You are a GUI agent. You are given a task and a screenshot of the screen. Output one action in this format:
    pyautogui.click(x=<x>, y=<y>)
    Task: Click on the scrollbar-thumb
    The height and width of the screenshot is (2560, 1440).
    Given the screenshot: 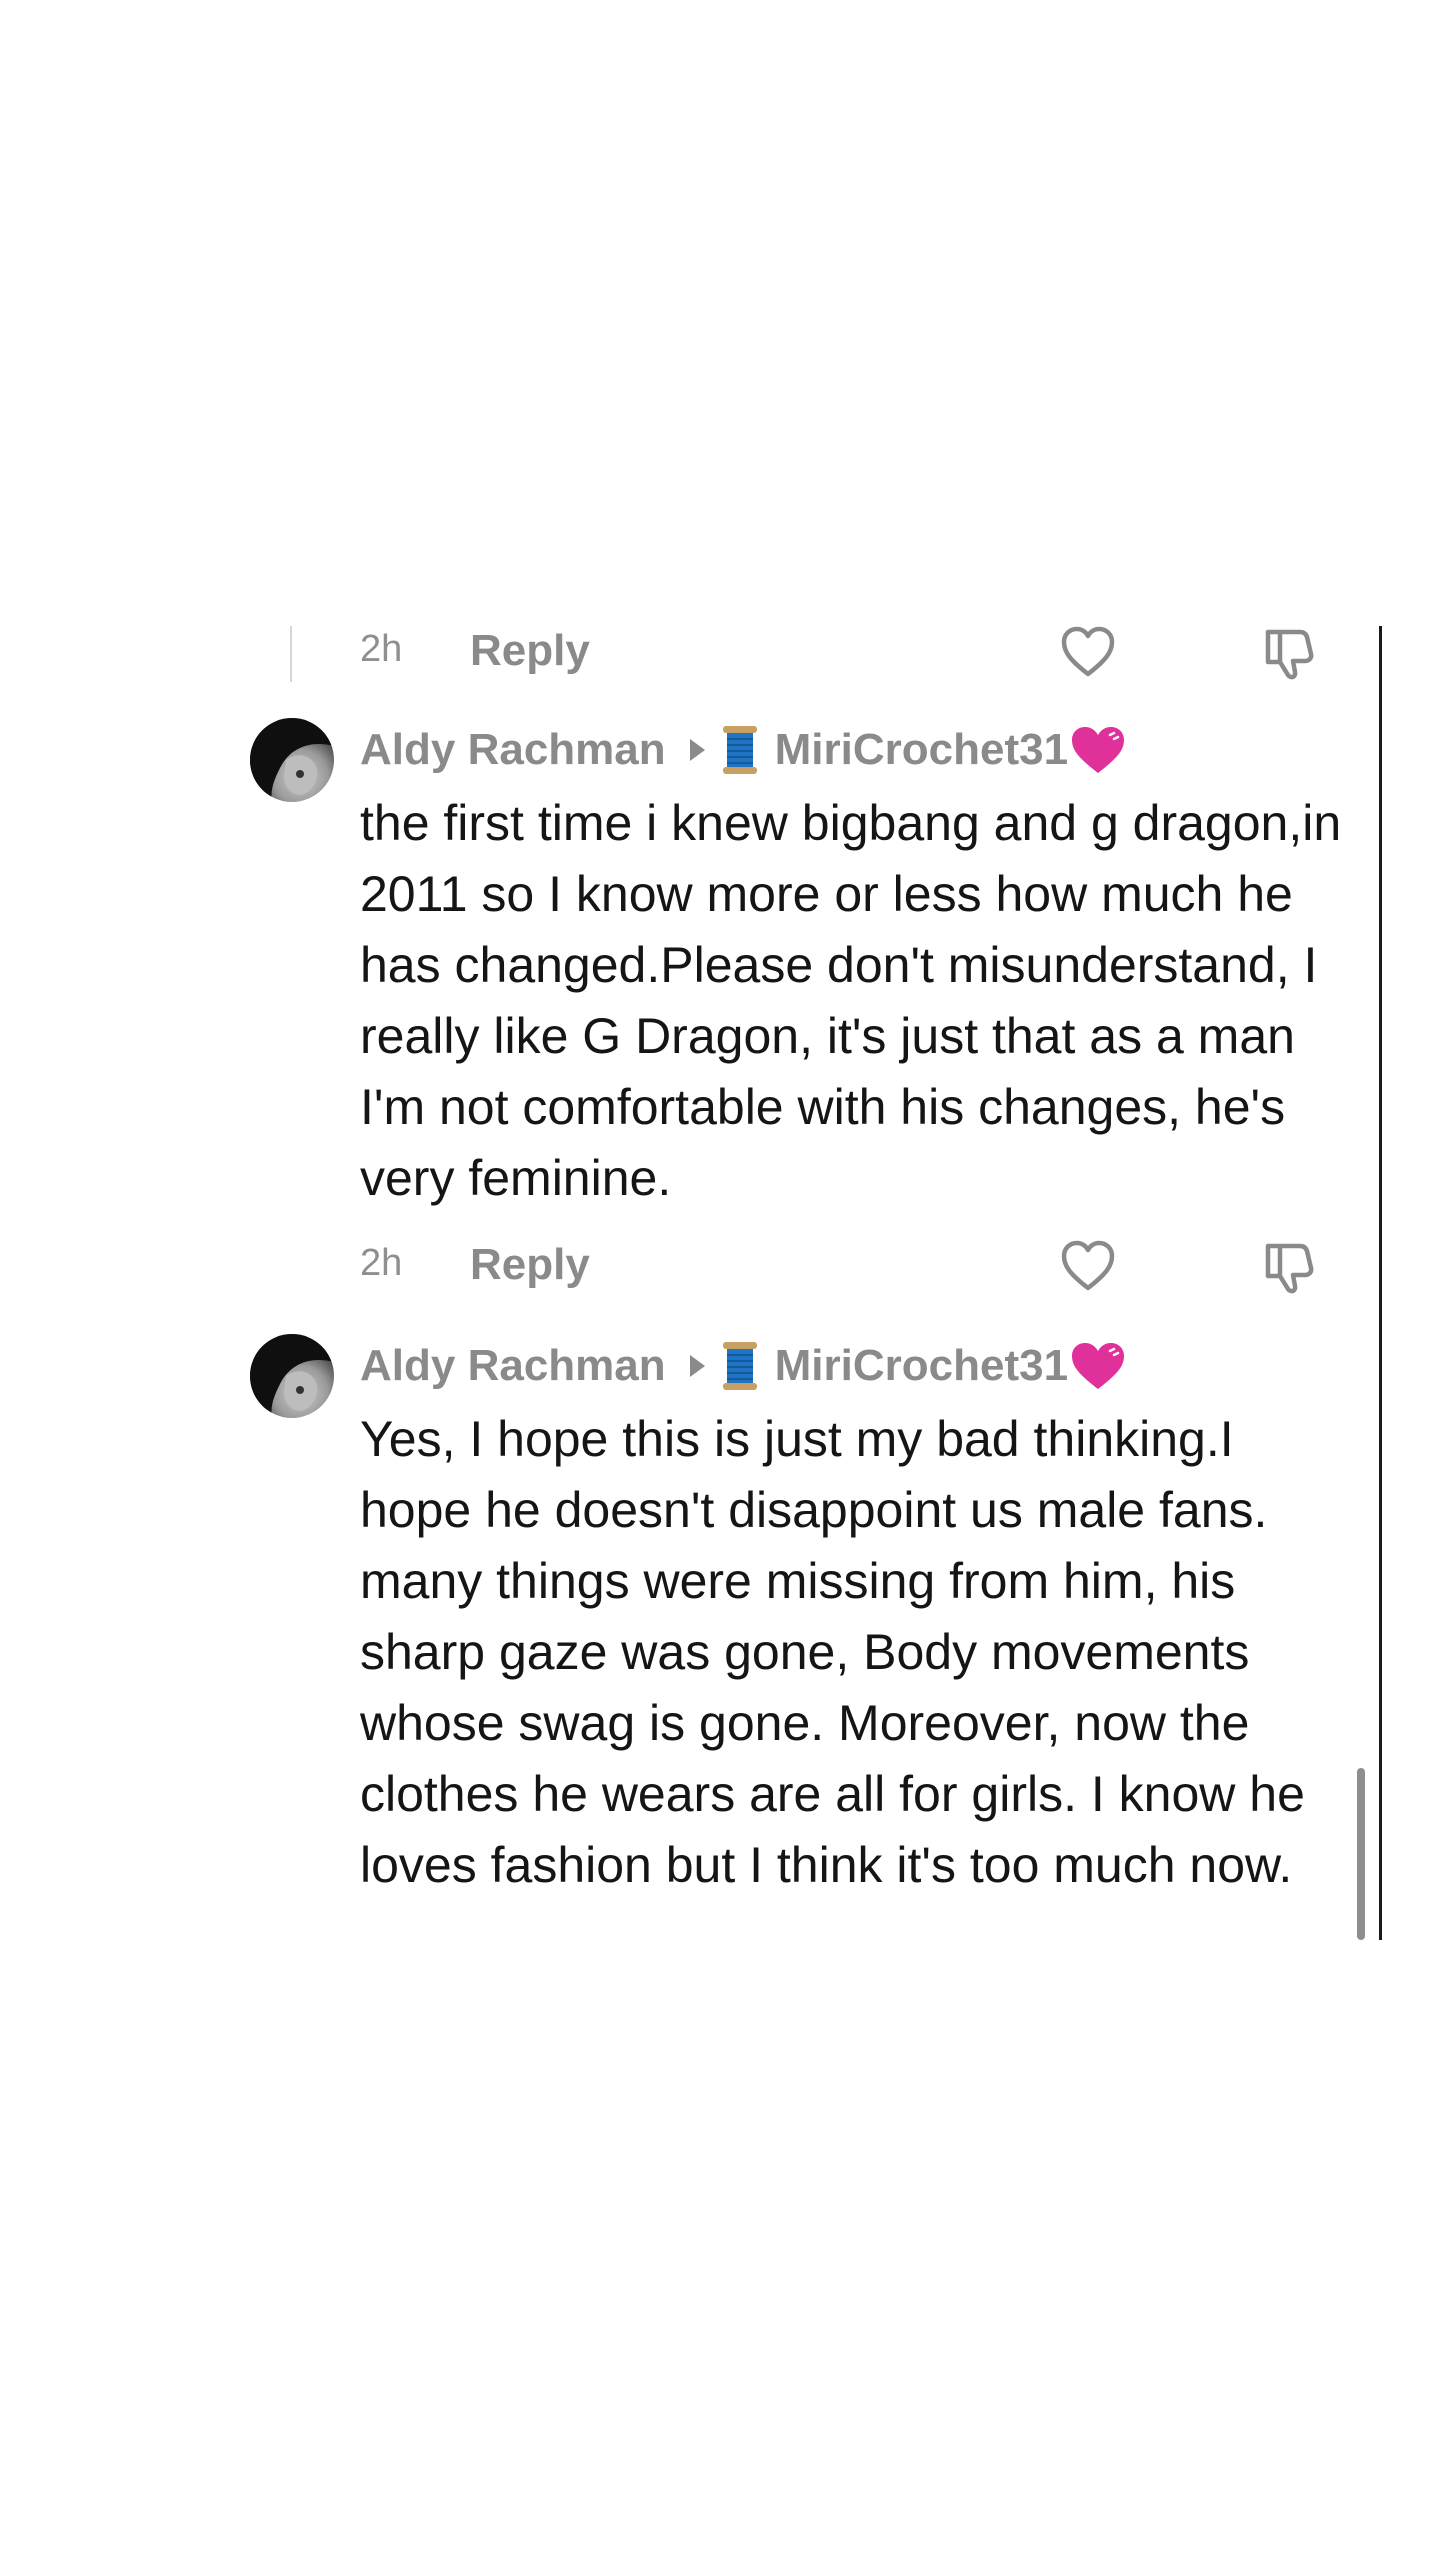 What is the action you would take?
    pyautogui.click(x=1361, y=1854)
    